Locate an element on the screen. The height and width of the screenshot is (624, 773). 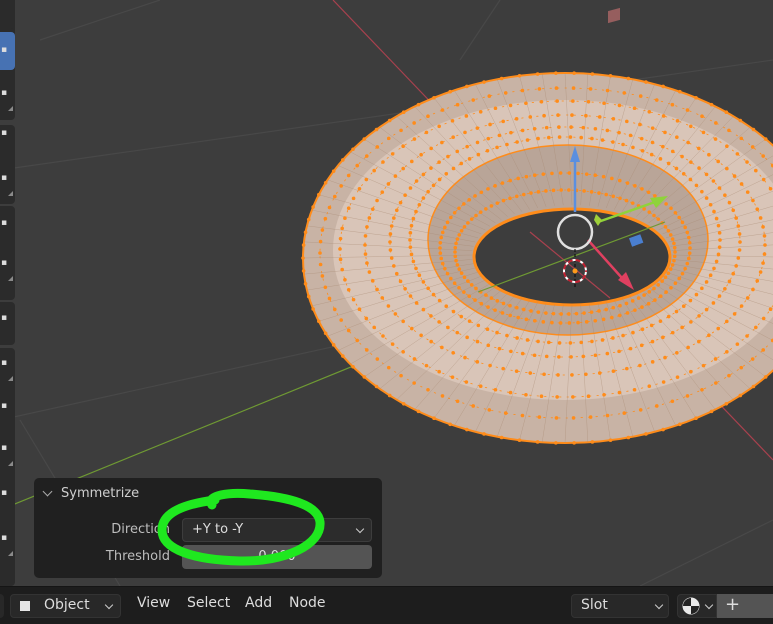
threshold-field: 0.000 is located at coordinates (277, 557).